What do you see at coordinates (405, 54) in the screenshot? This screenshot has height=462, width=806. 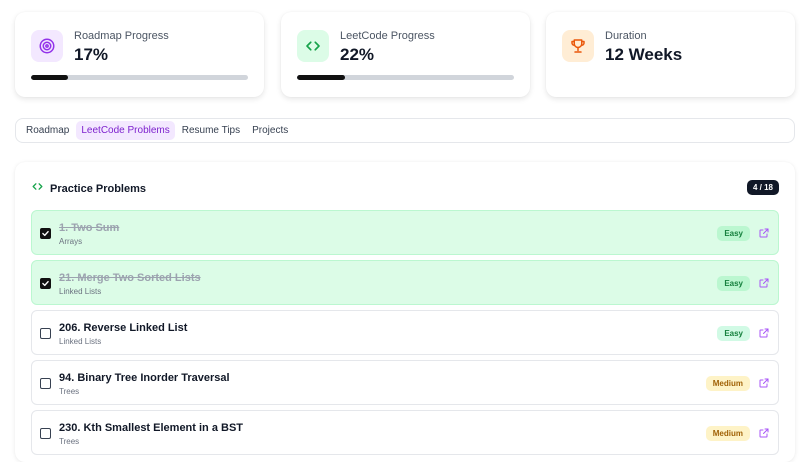 I see `leetcode-progress-card: LeetCode Progress 22%` at bounding box center [405, 54].